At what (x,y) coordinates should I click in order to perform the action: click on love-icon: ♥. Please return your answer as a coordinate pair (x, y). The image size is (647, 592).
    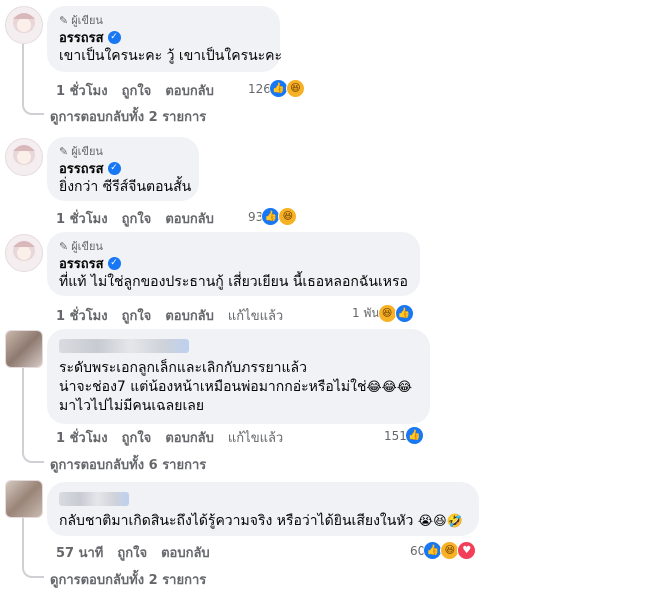
    Looking at the image, I should click on (467, 550).